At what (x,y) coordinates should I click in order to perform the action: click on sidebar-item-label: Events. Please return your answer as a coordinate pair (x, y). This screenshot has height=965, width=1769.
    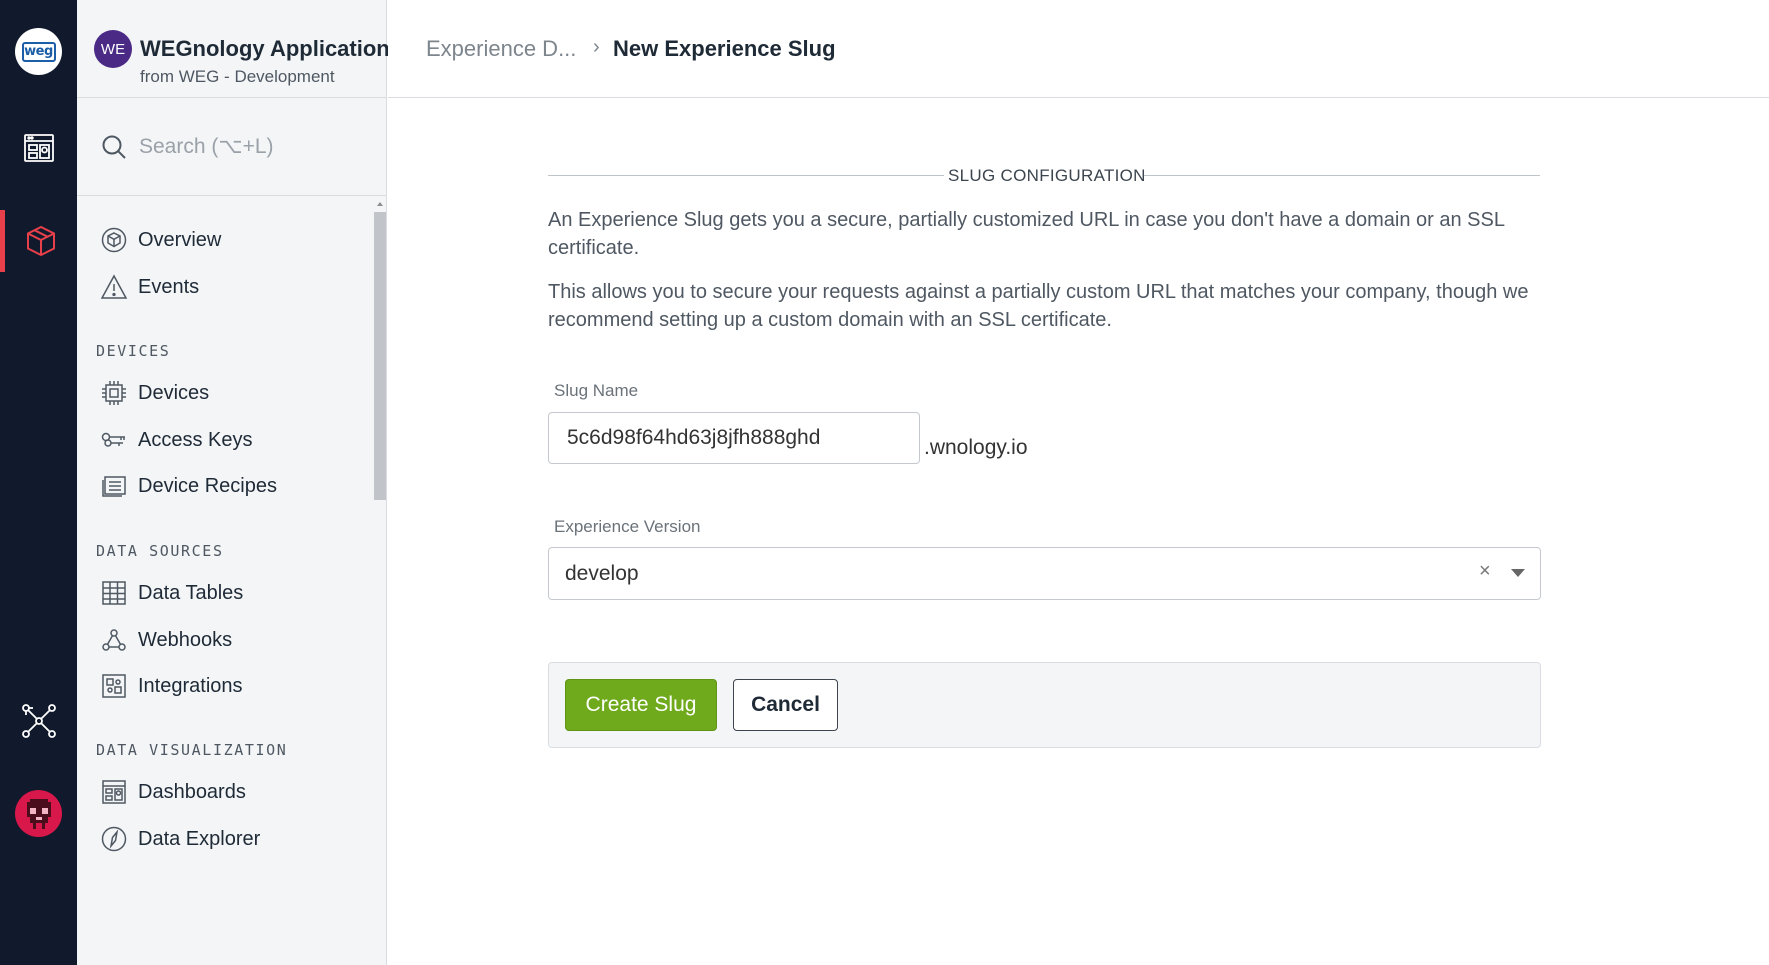
    Looking at the image, I should click on (169, 286).